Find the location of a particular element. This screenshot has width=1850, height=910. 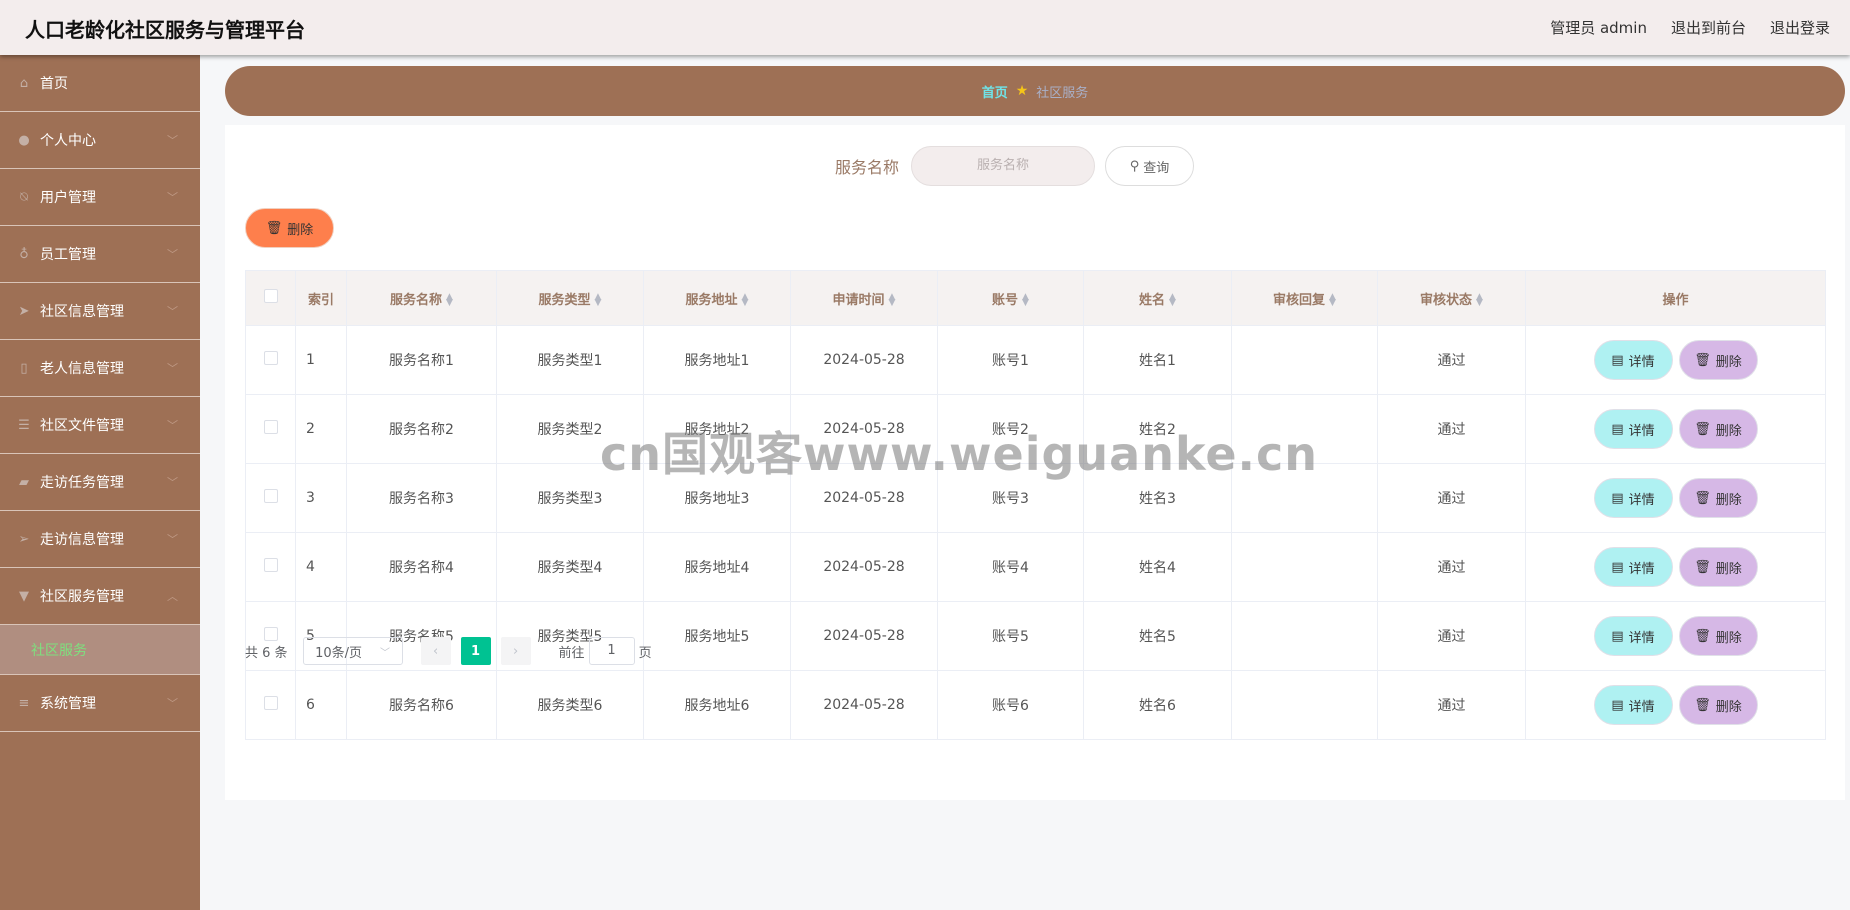

goto-page-input: 1 is located at coordinates (611, 651).